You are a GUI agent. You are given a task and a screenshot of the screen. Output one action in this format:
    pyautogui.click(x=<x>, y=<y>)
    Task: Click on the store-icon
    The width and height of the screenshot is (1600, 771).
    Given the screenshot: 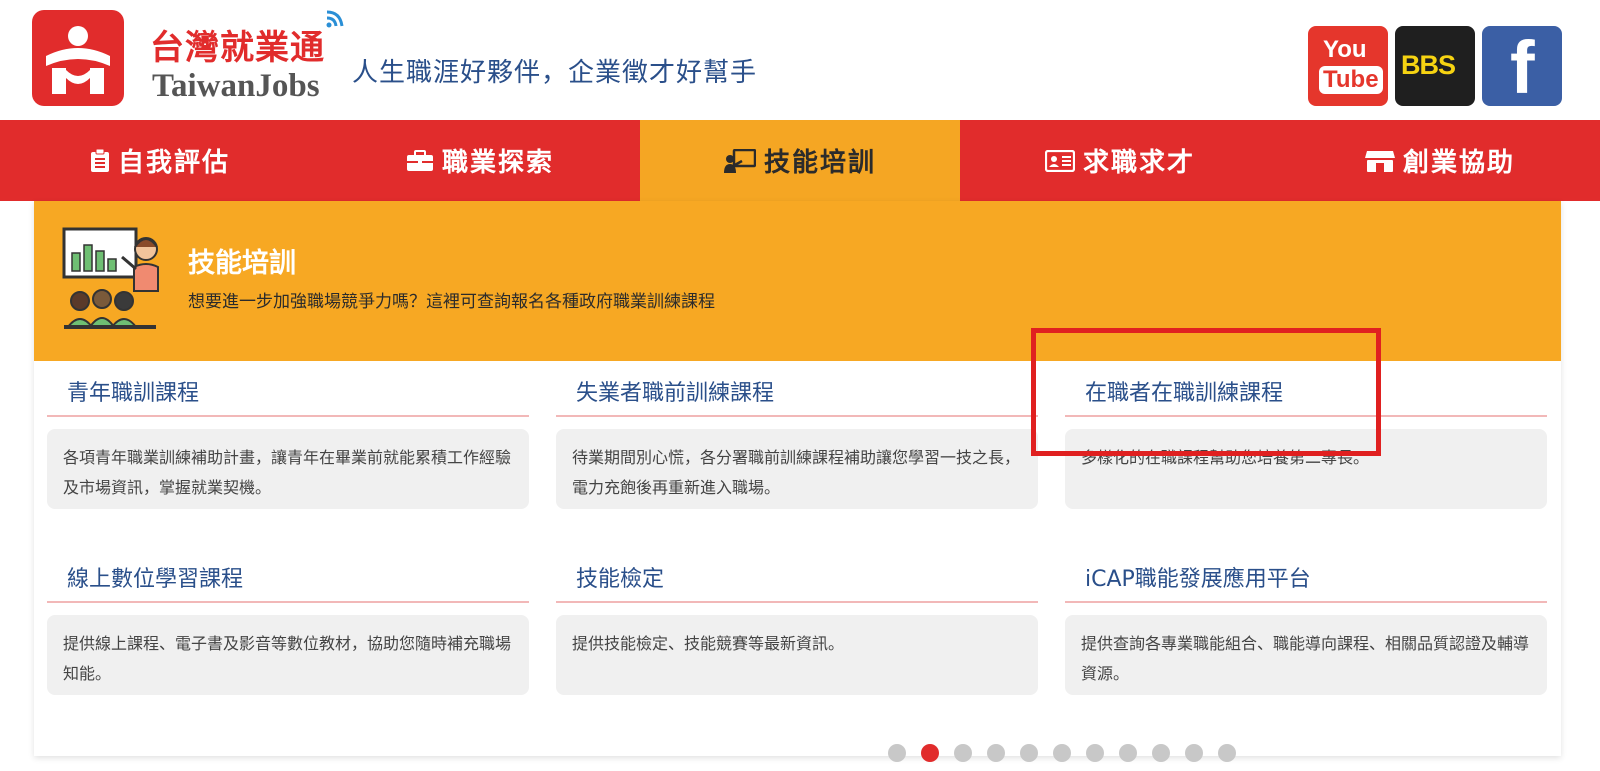 What is the action you would take?
    pyautogui.click(x=1379, y=161)
    